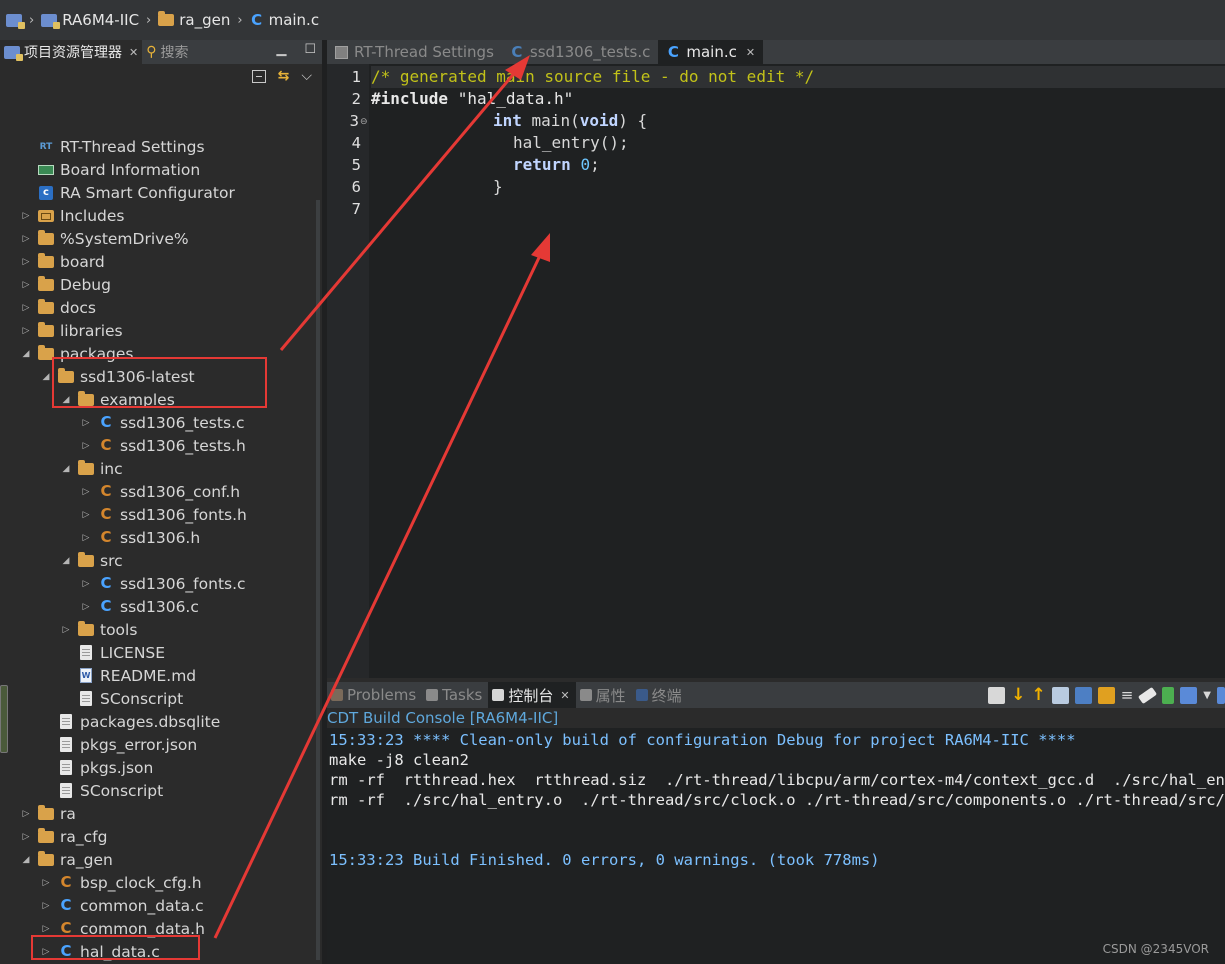 The height and width of the screenshot is (964, 1225). Describe the element at coordinates (90, 20) in the screenshot. I see `breadcrumb-item-project: RA6M4-IIC` at that location.